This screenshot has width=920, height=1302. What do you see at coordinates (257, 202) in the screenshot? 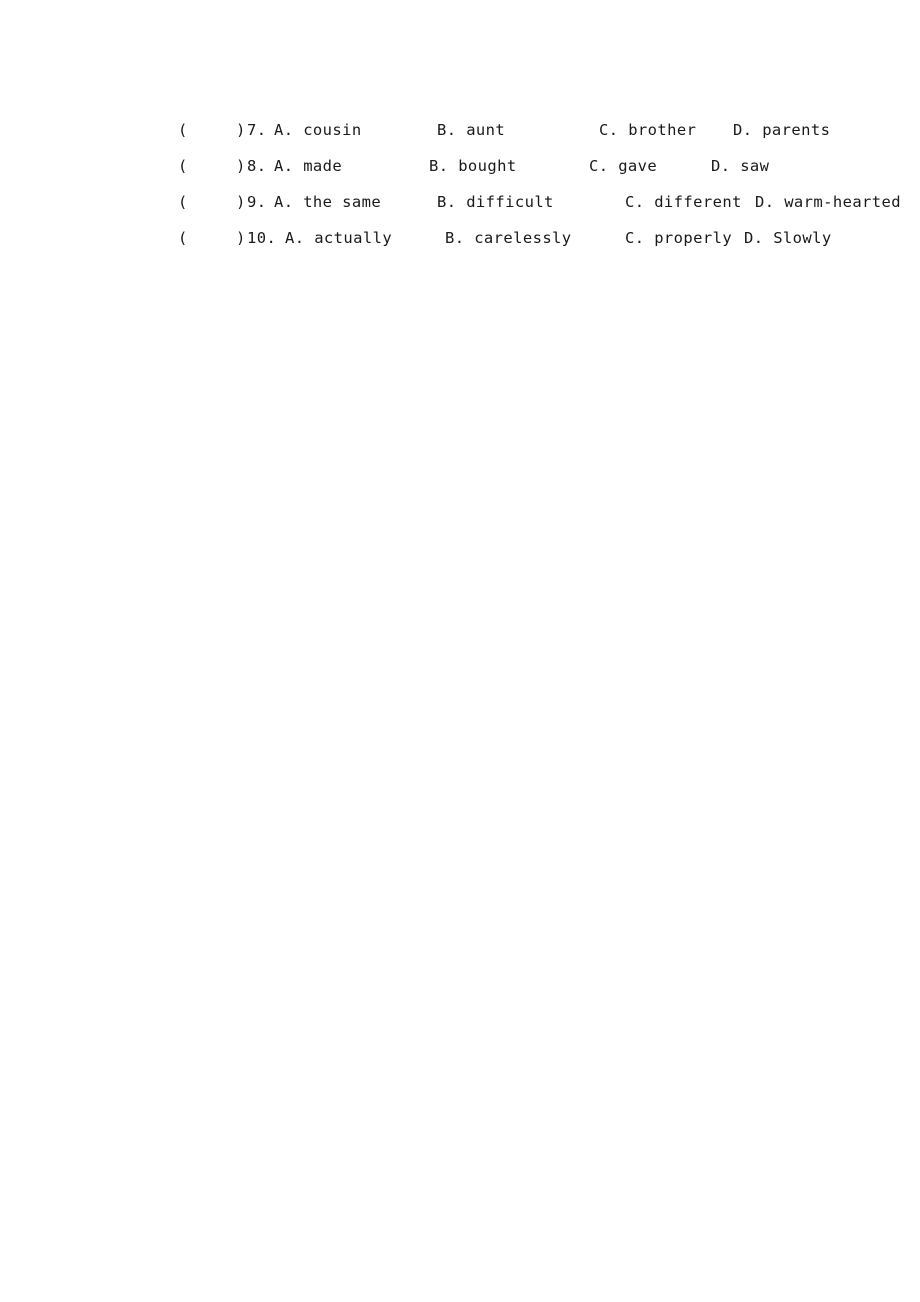
I see `question-number: 9.` at bounding box center [257, 202].